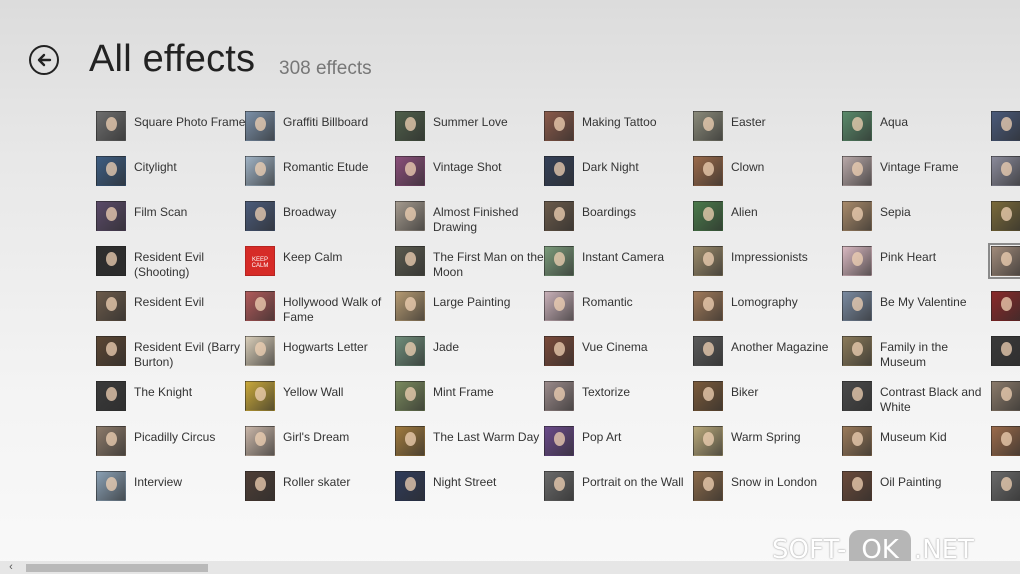 This screenshot has width=1020, height=574. Describe the element at coordinates (171, 176) in the screenshot. I see `effect-tile: Citylight` at that location.